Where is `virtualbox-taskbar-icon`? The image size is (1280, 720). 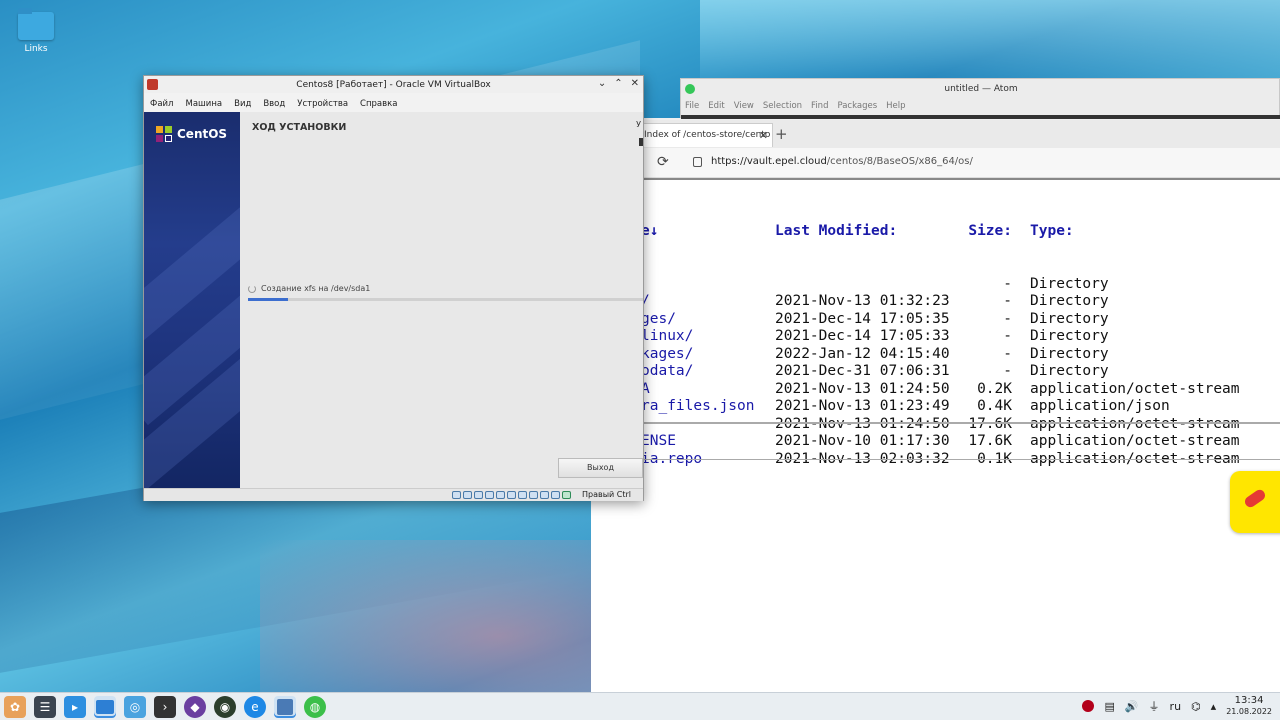
virtualbox-taskbar-icon is located at coordinates (285, 707).